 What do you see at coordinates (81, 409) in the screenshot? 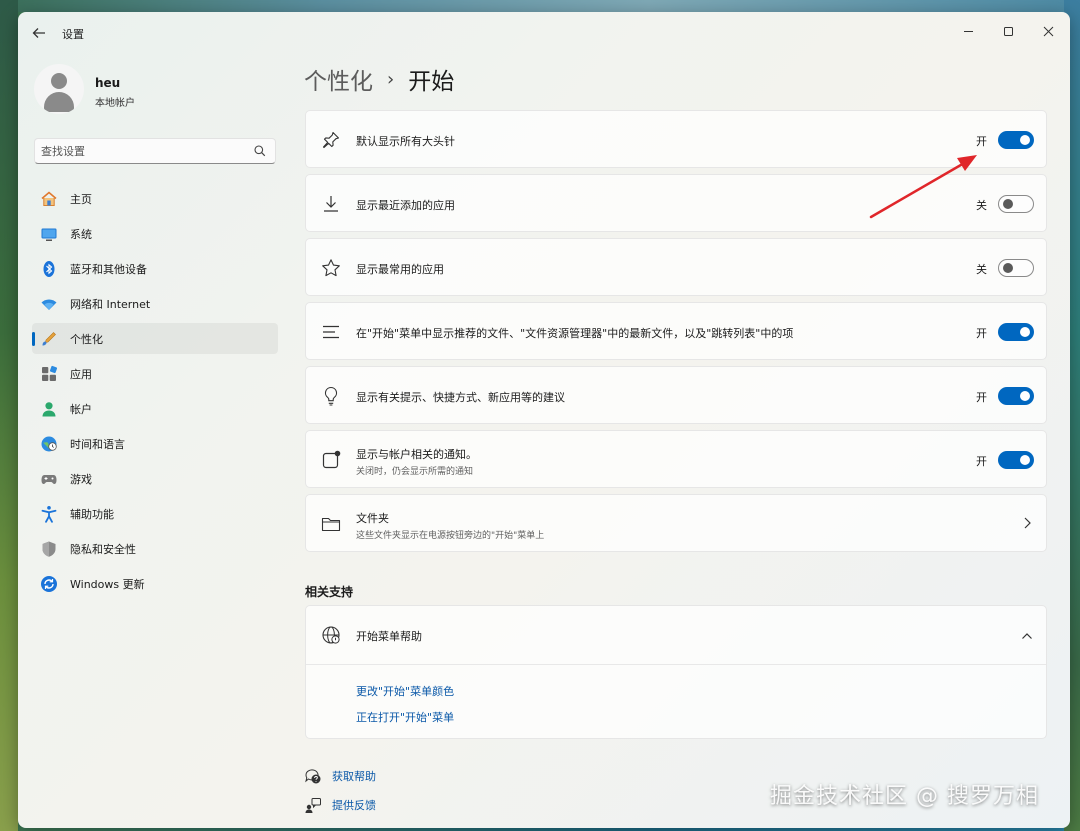
I see `sidebar-item-label: 帐户` at bounding box center [81, 409].